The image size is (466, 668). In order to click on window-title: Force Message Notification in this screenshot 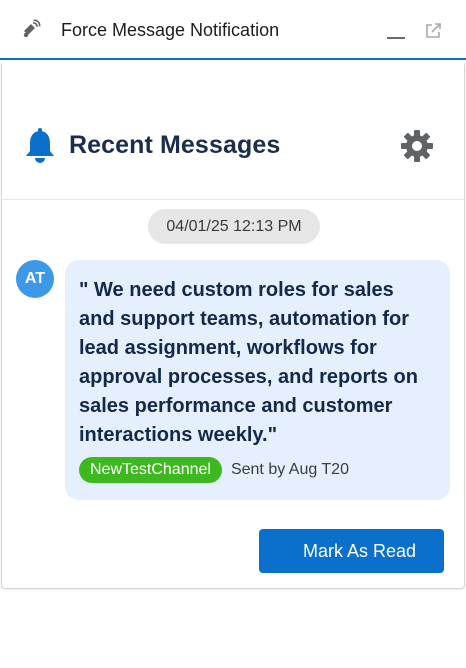, I will do `click(170, 30)`.